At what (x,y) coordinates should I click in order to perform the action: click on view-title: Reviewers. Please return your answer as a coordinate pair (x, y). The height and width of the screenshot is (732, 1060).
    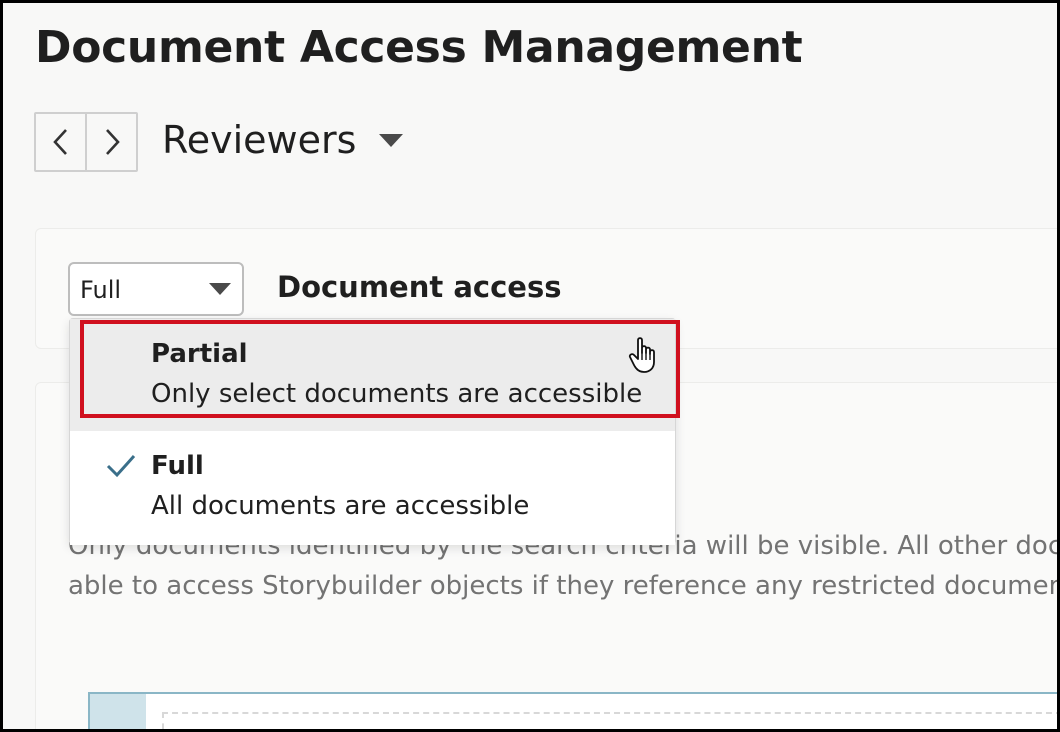
    Looking at the image, I should click on (259, 140).